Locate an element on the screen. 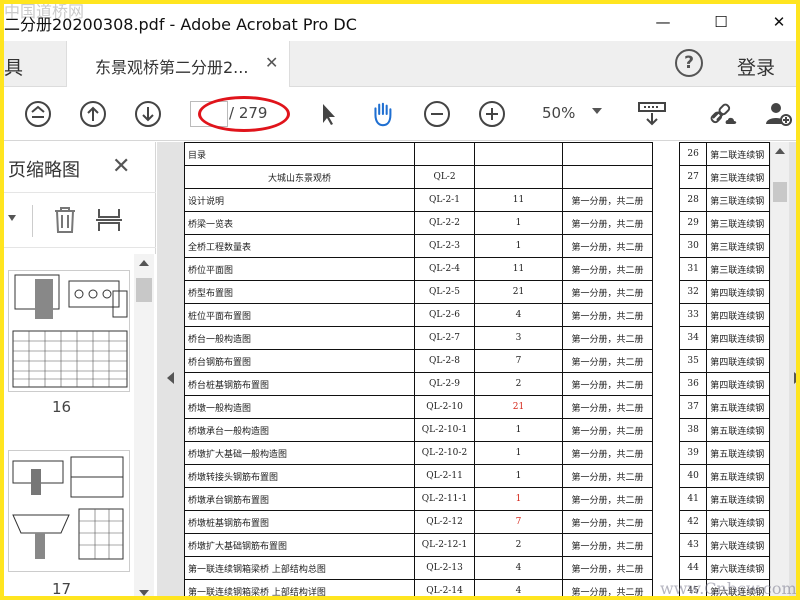  table-row: 29 第三联连续钢 is located at coordinates (724, 223).